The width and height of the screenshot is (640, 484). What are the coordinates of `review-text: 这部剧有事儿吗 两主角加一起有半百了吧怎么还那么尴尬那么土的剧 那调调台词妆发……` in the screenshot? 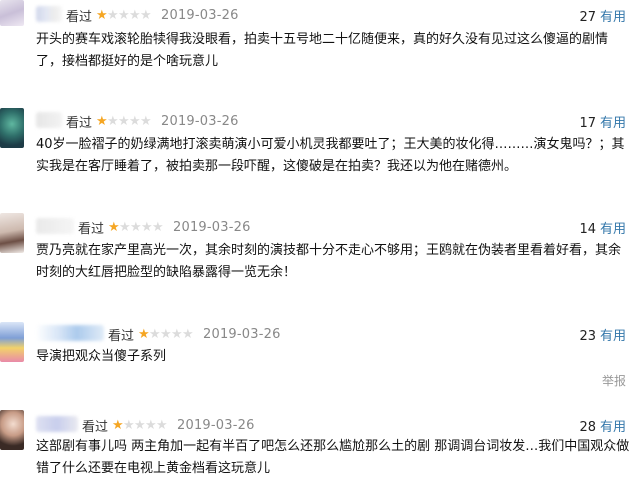 It's located at (333, 457).